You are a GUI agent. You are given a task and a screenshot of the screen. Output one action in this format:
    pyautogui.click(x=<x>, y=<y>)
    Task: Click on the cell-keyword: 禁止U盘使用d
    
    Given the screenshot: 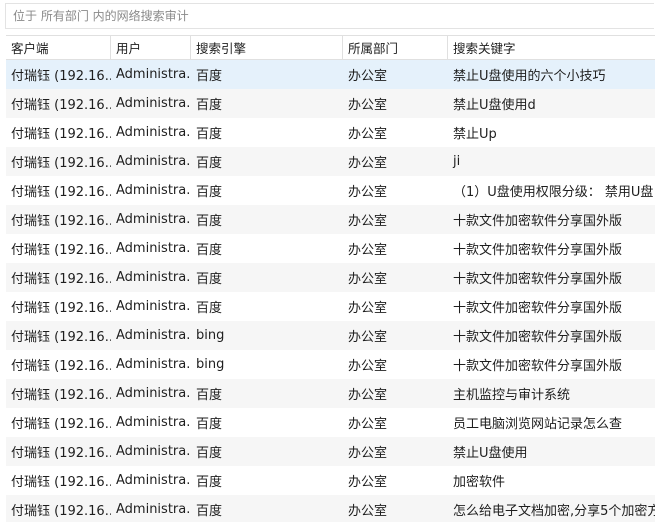 What is the action you would take?
    pyautogui.click(x=494, y=105)
    